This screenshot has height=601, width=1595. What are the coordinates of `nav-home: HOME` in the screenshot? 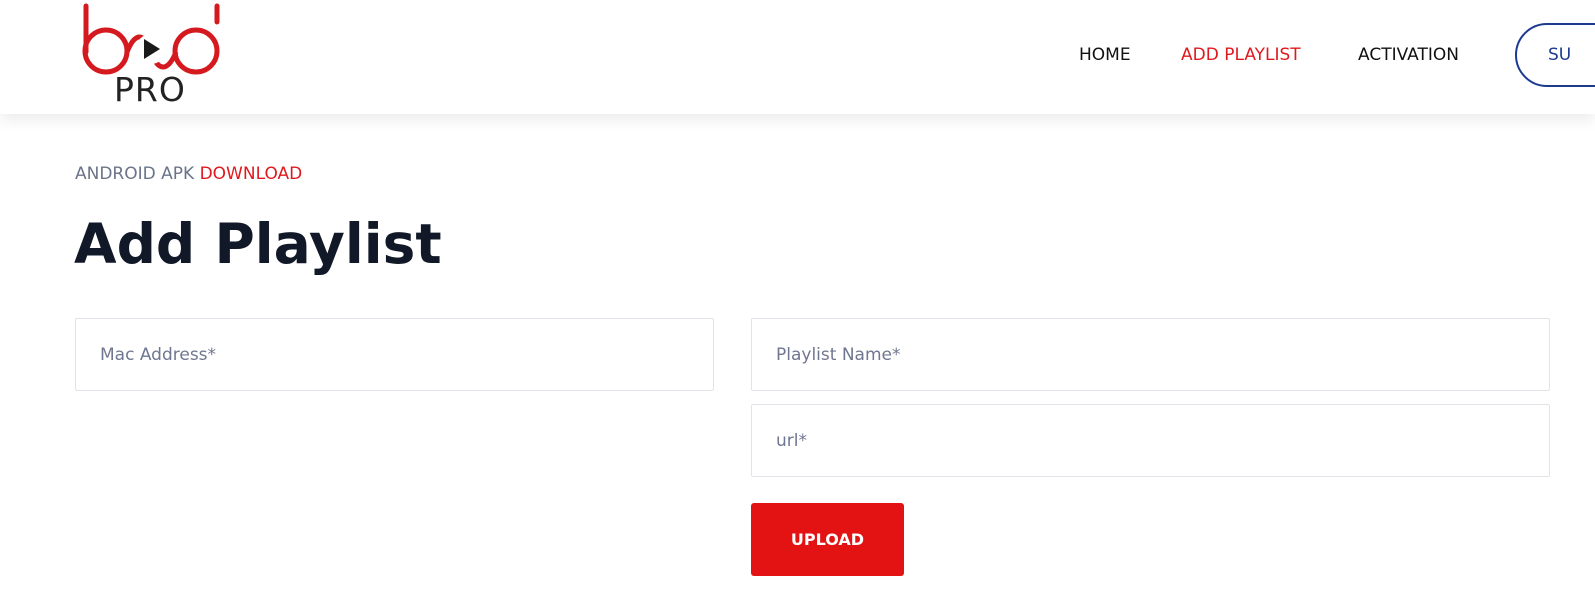 It's located at (1105, 55).